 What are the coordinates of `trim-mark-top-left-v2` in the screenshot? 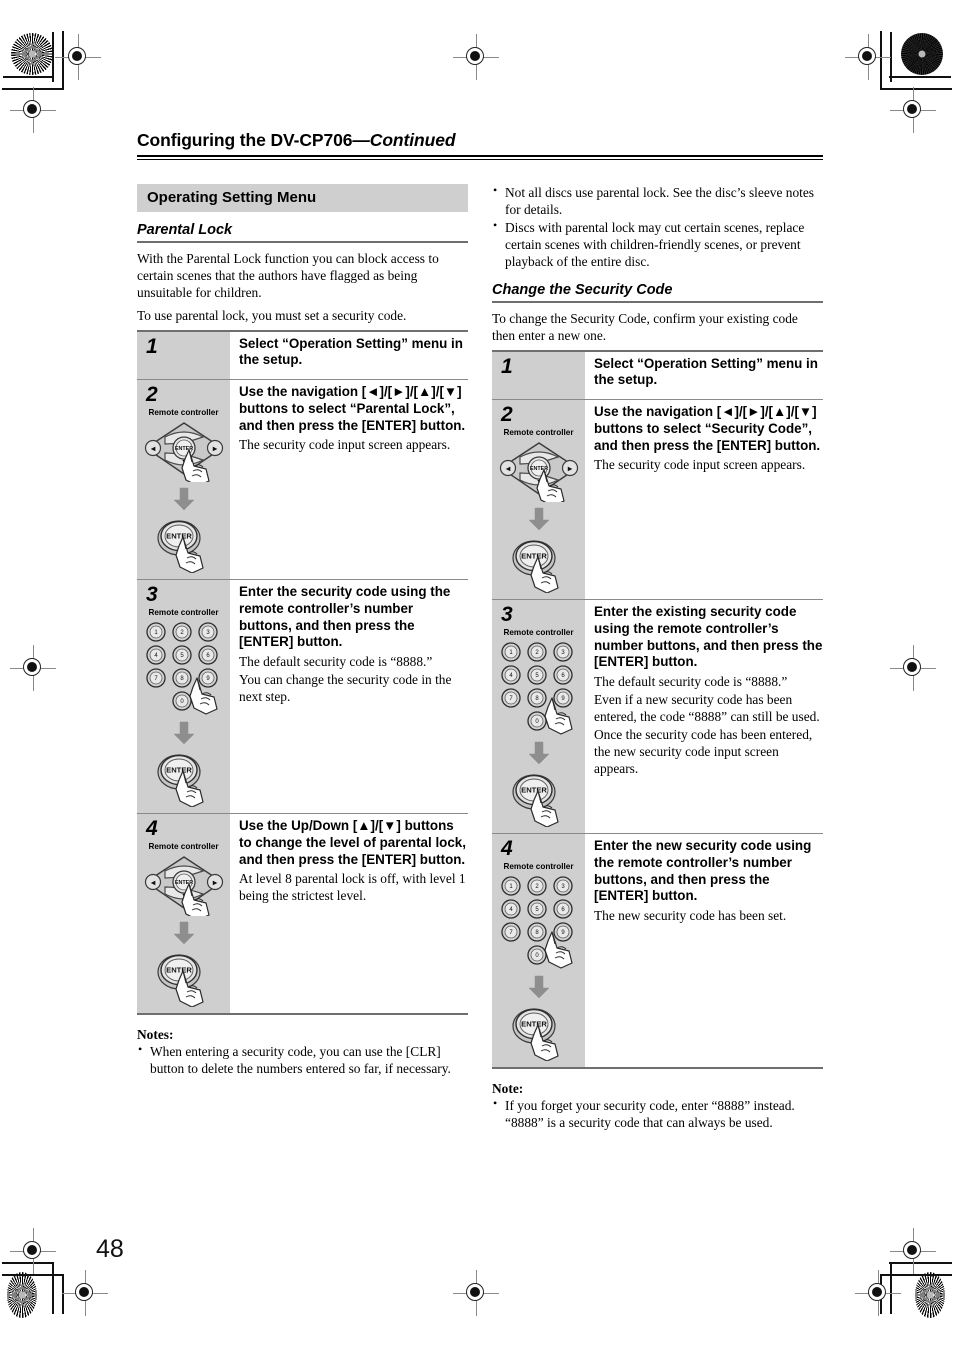 It's located at (63, 60).